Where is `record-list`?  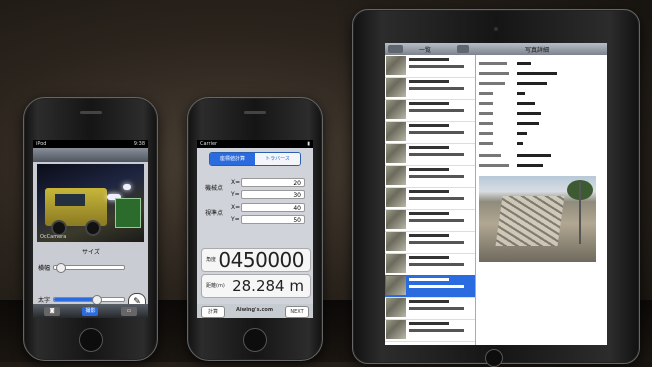 record-list is located at coordinates (430, 200).